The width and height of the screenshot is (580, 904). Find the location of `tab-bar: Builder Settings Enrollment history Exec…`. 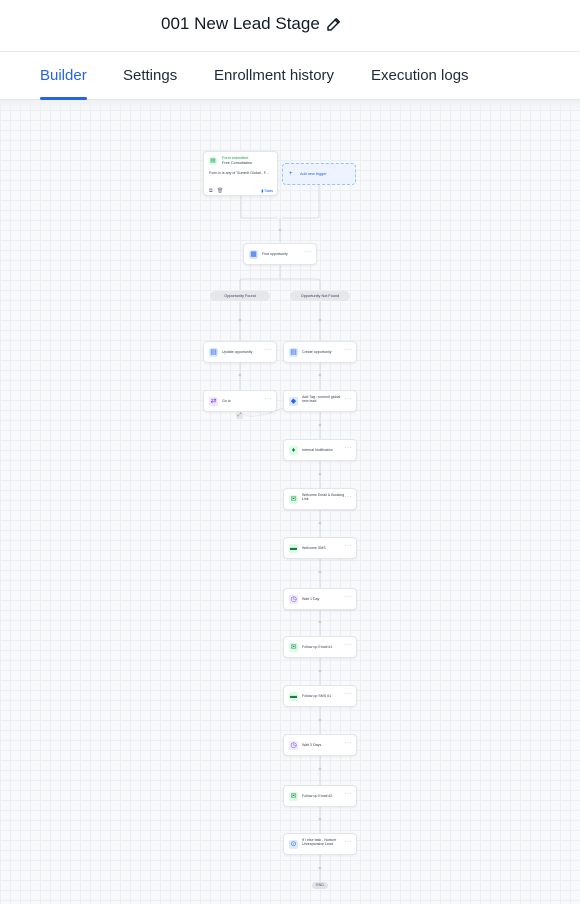

tab-bar: Builder Settings Enrollment history Exec… is located at coordinates (290, 76).